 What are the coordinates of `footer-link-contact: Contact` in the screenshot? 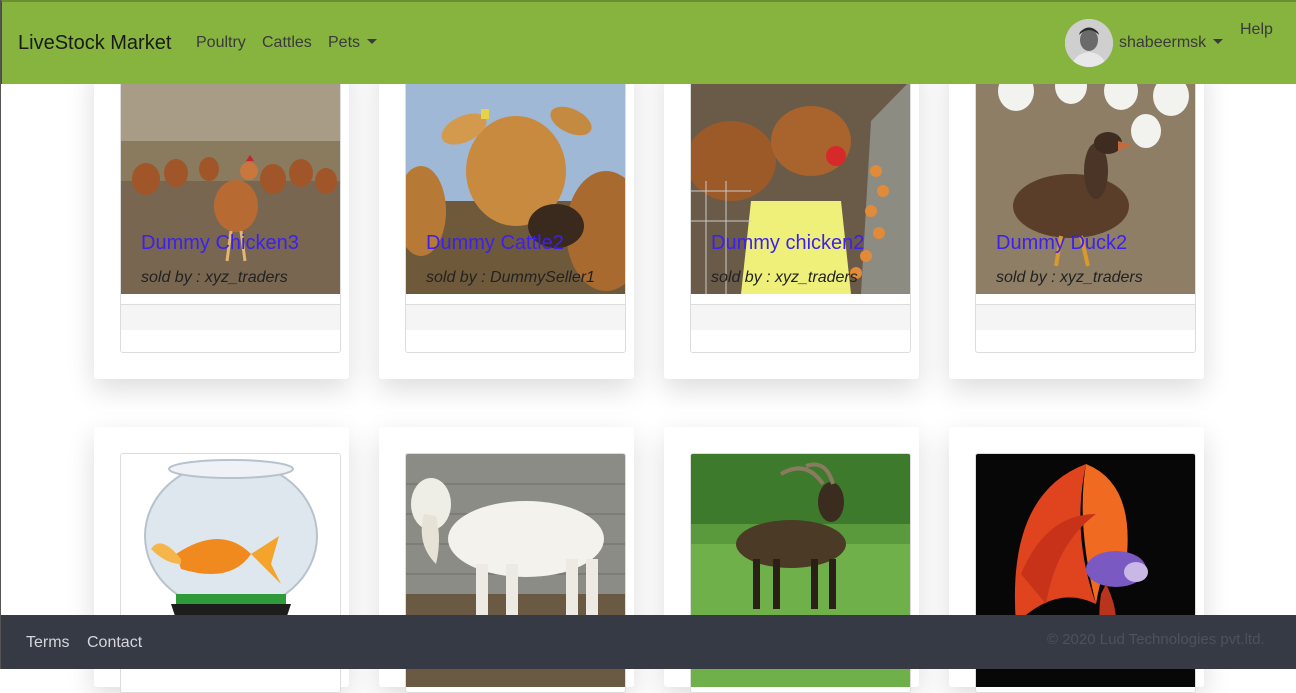 It's located at (114, 643).